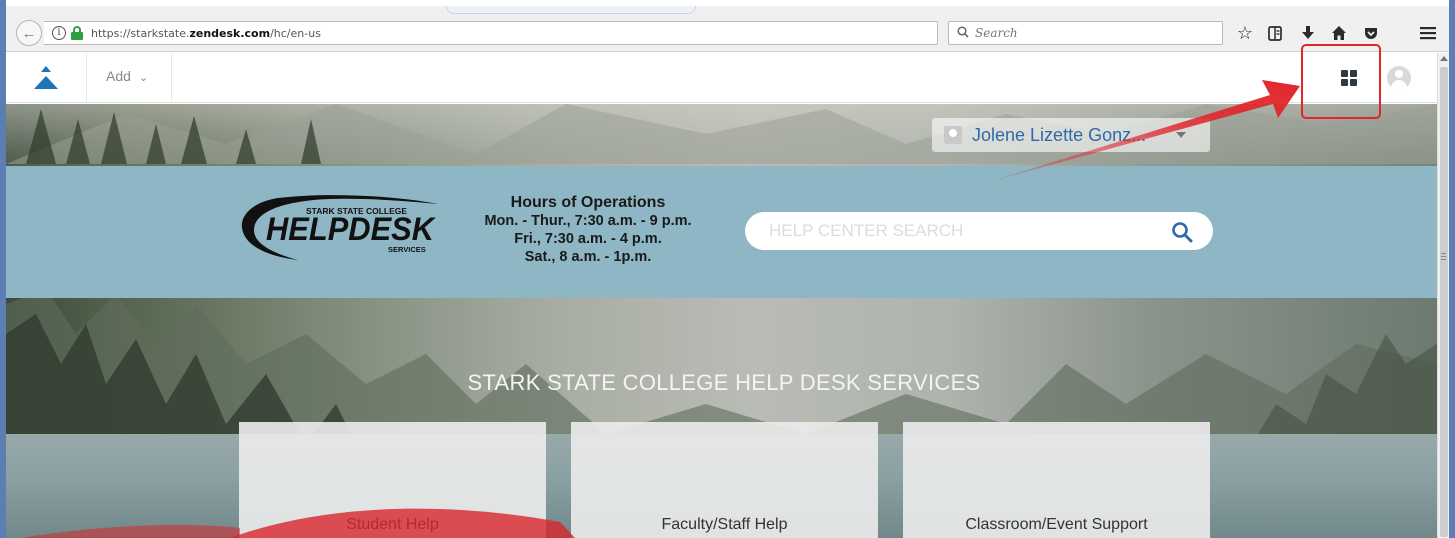  I want to click on url-text: https://starkstate.zendesk.com/hc/en-us, so click(206, 33).